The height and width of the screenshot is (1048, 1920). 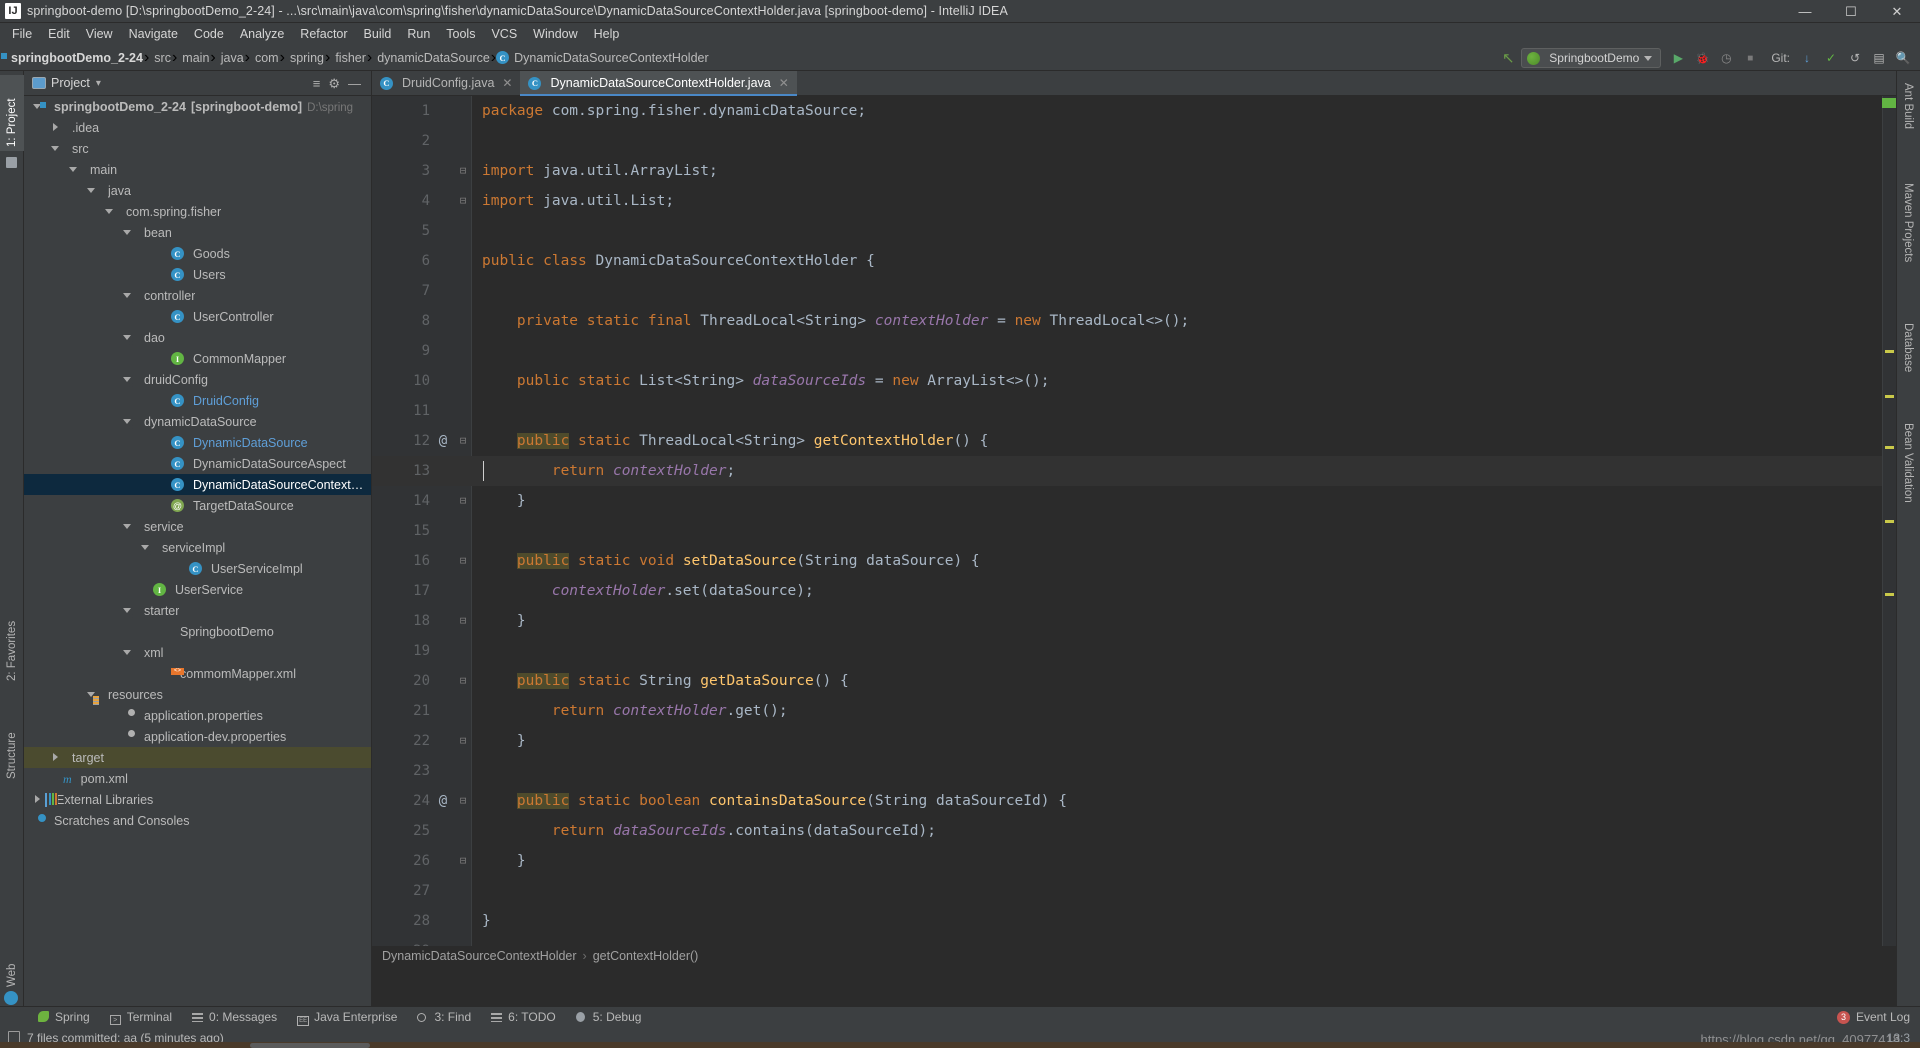 I want to click on menu-item-analyze: Analyze, so click(x=262, y=34).